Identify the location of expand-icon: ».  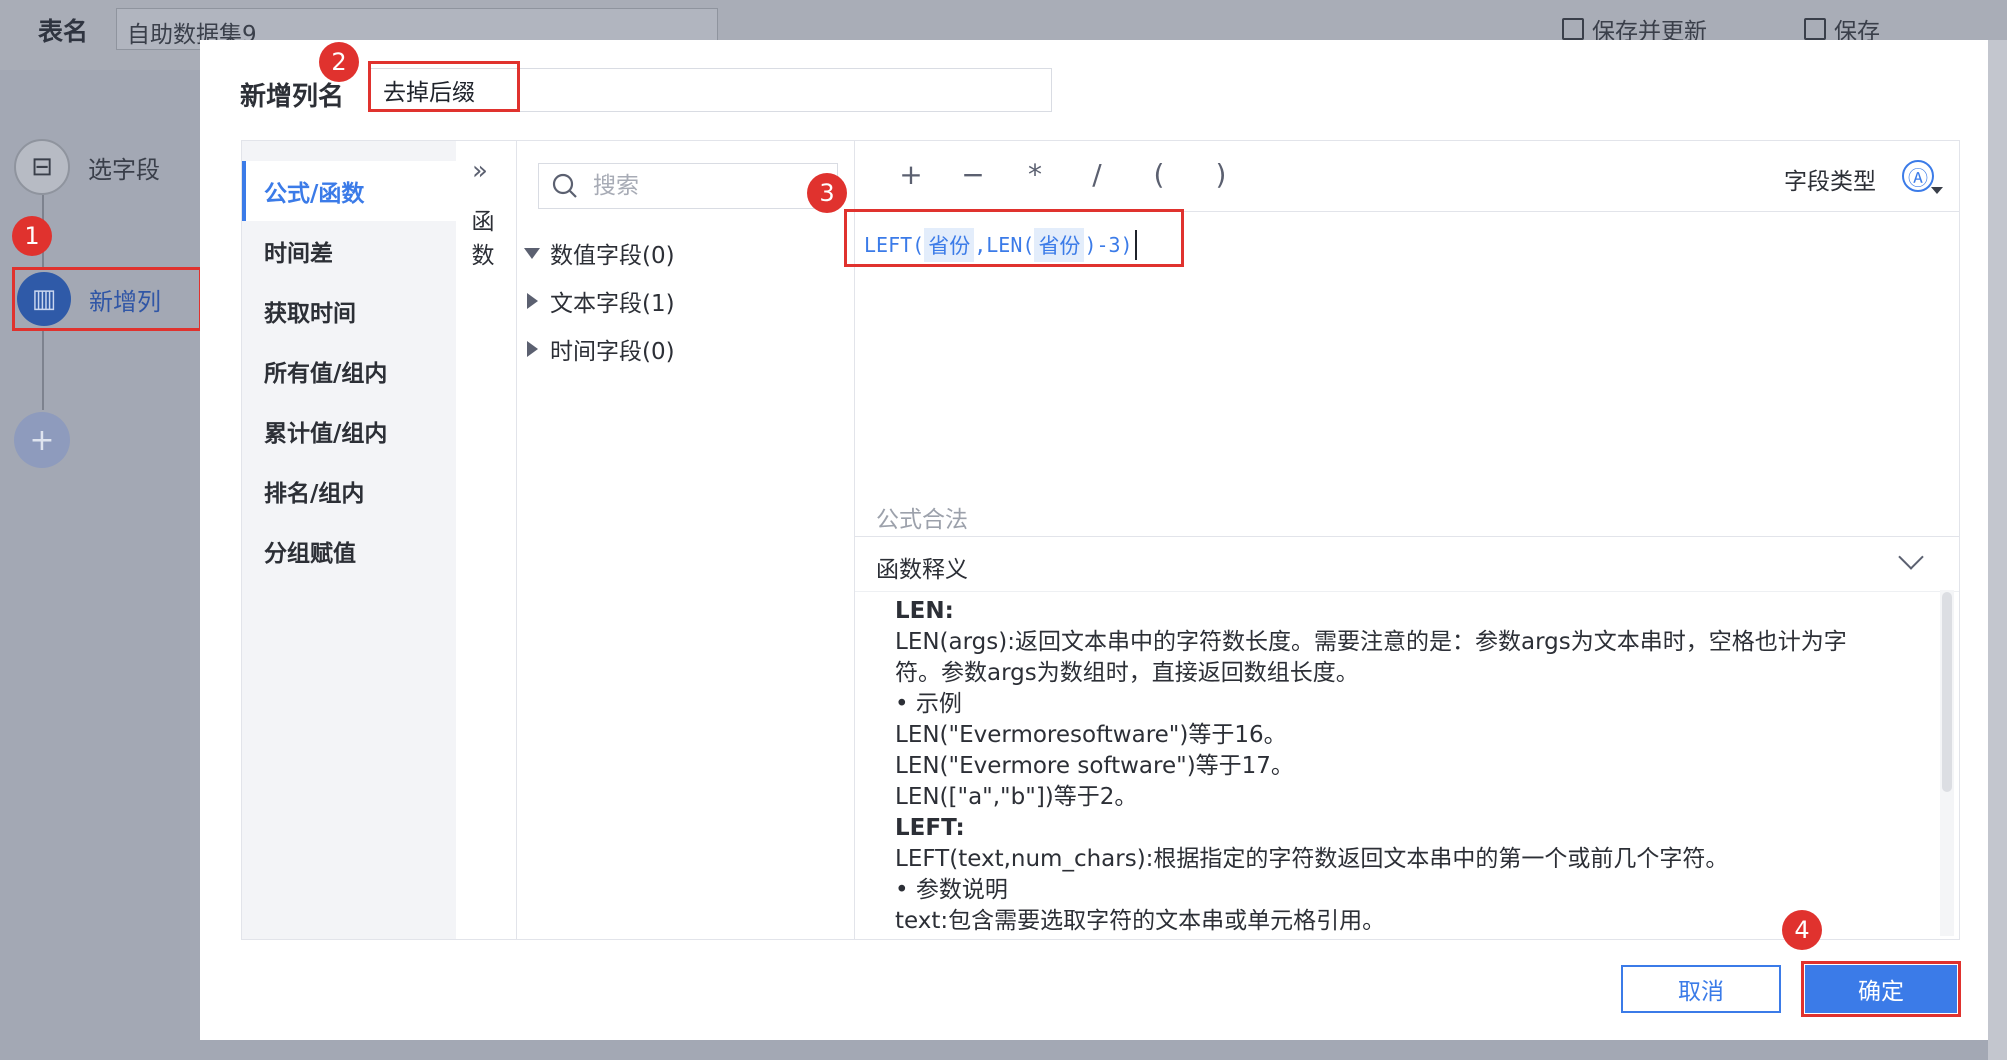
(480, 171).